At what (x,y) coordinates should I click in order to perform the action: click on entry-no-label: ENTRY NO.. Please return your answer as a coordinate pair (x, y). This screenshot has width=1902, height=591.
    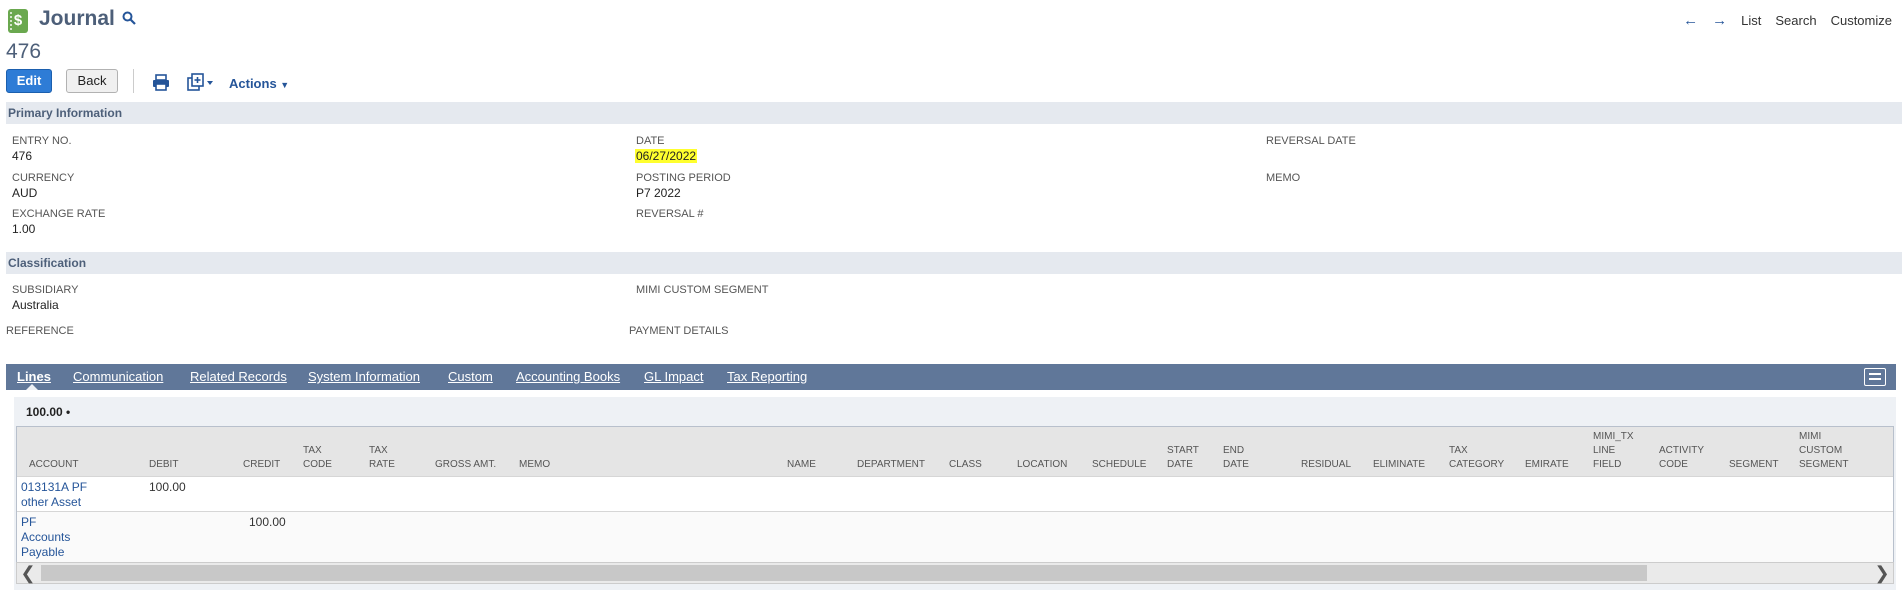
    Looking at the image, I should click on (42, 141).